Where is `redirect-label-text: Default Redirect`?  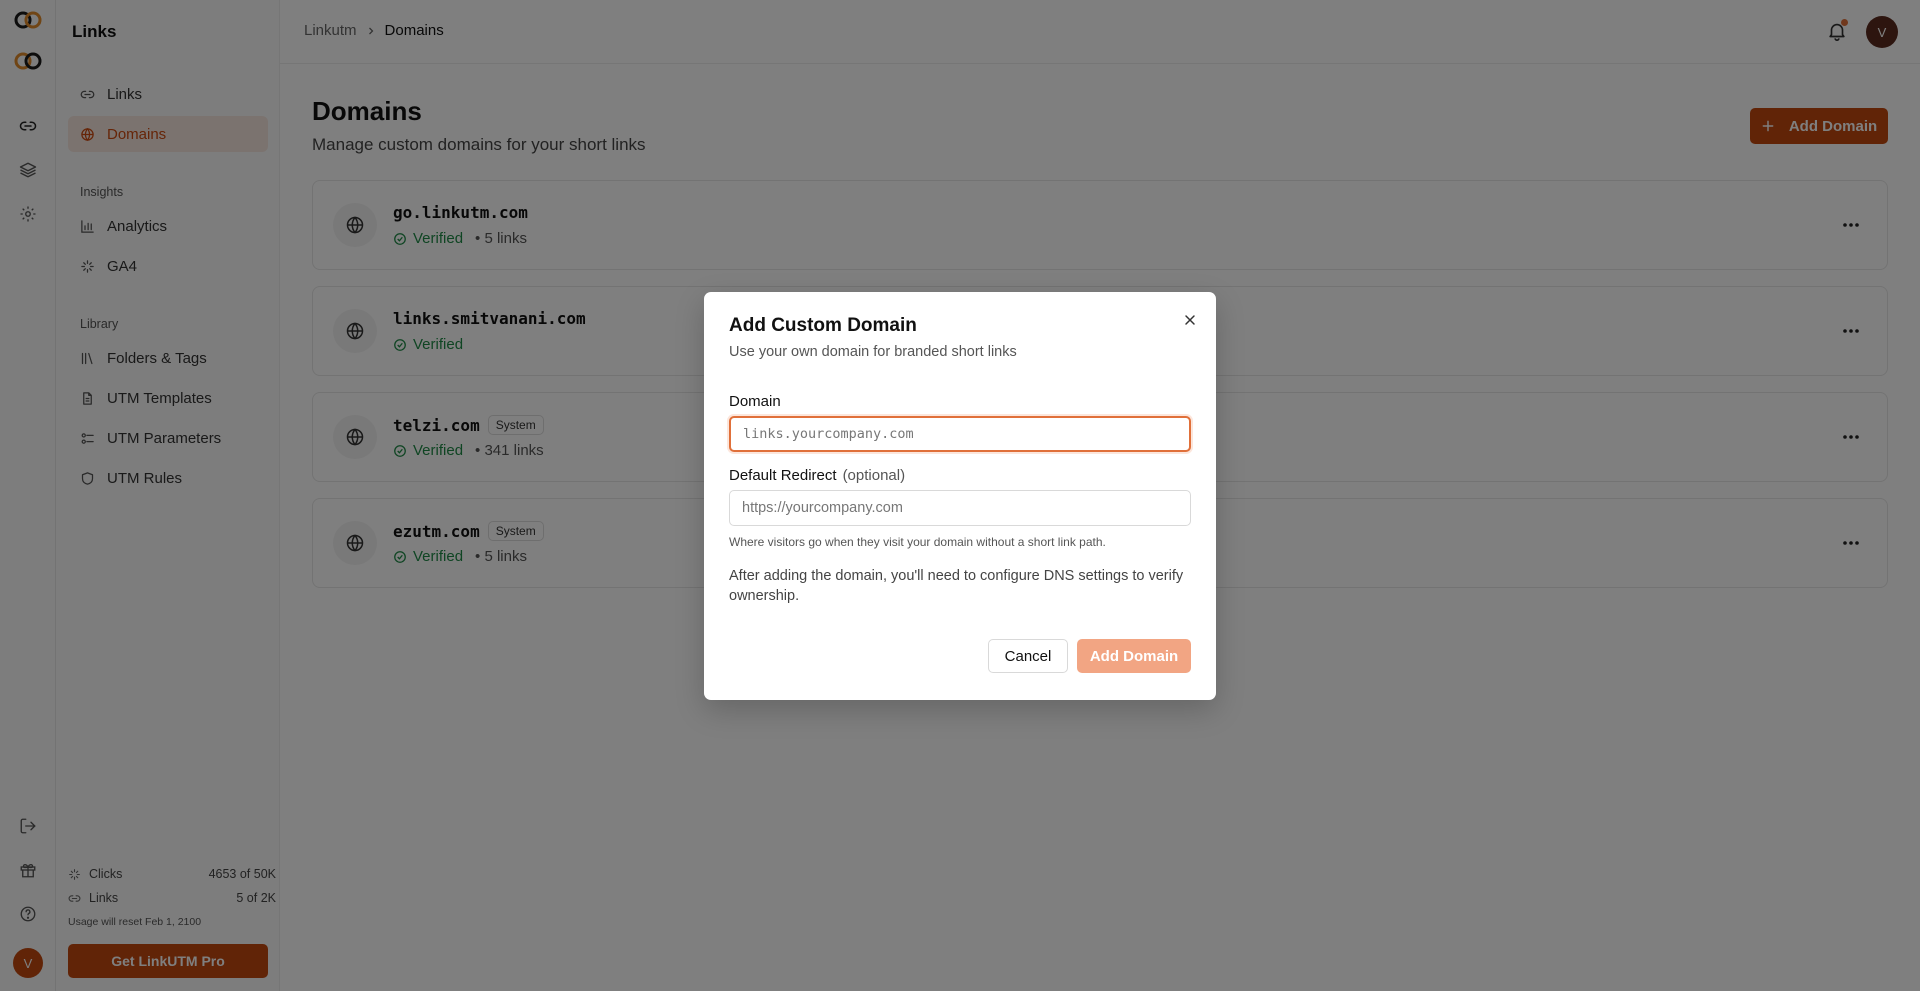 redirect-label-text: Default Redirect is located at coordinates (783, 475).